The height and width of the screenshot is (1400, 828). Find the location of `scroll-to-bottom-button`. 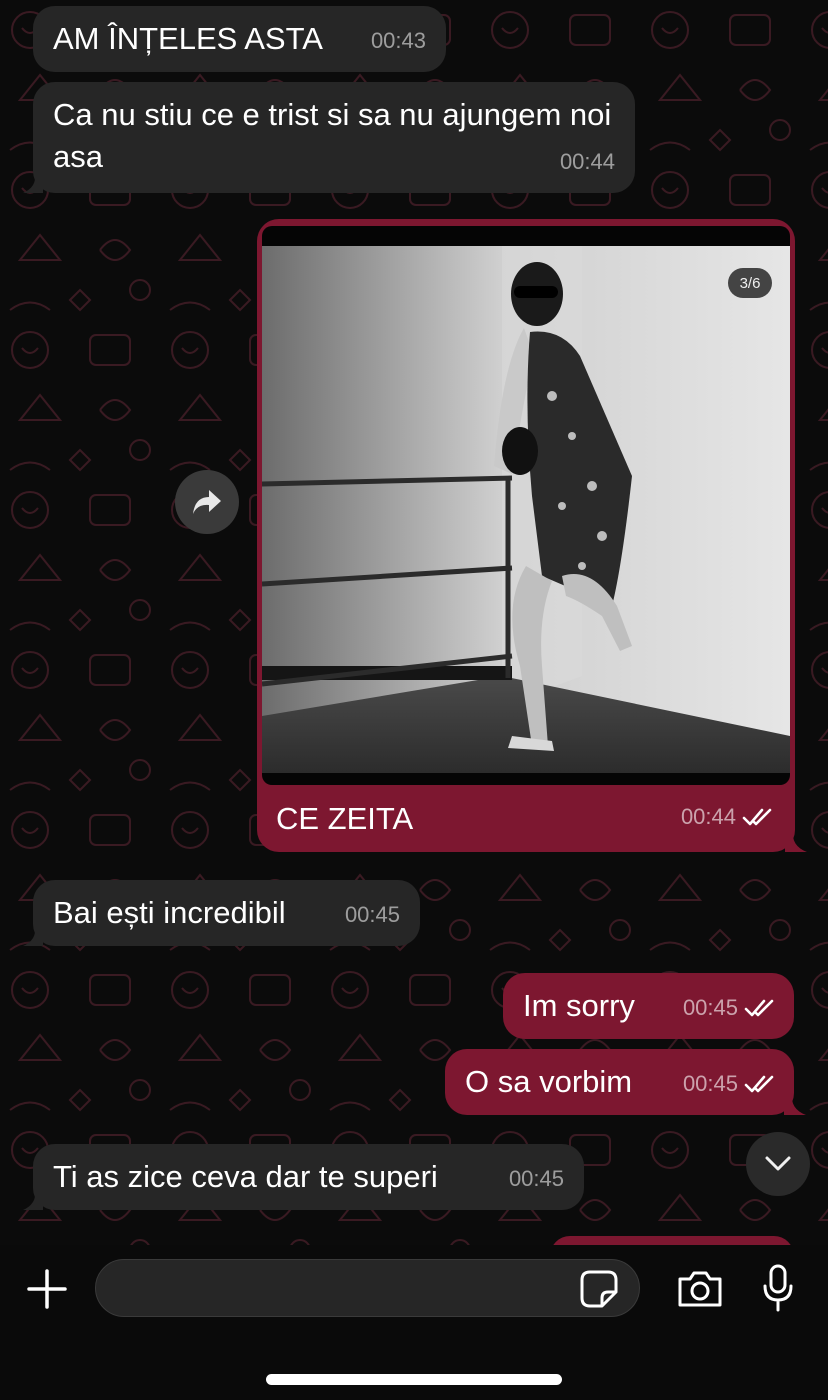

scroll-to-bottom-button is located at coordinates (778, 1164).